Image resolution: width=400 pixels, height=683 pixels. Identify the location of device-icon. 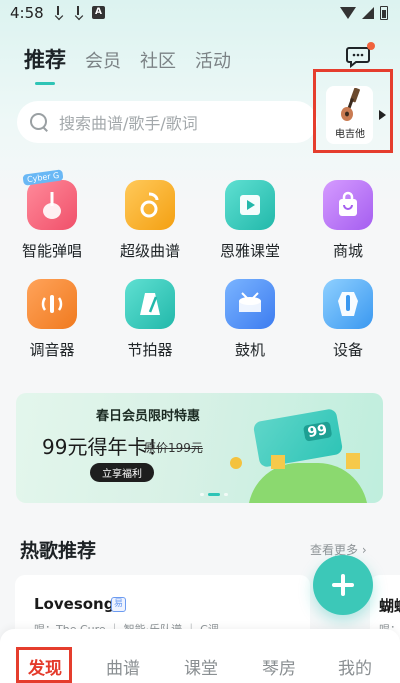
(348, 304).